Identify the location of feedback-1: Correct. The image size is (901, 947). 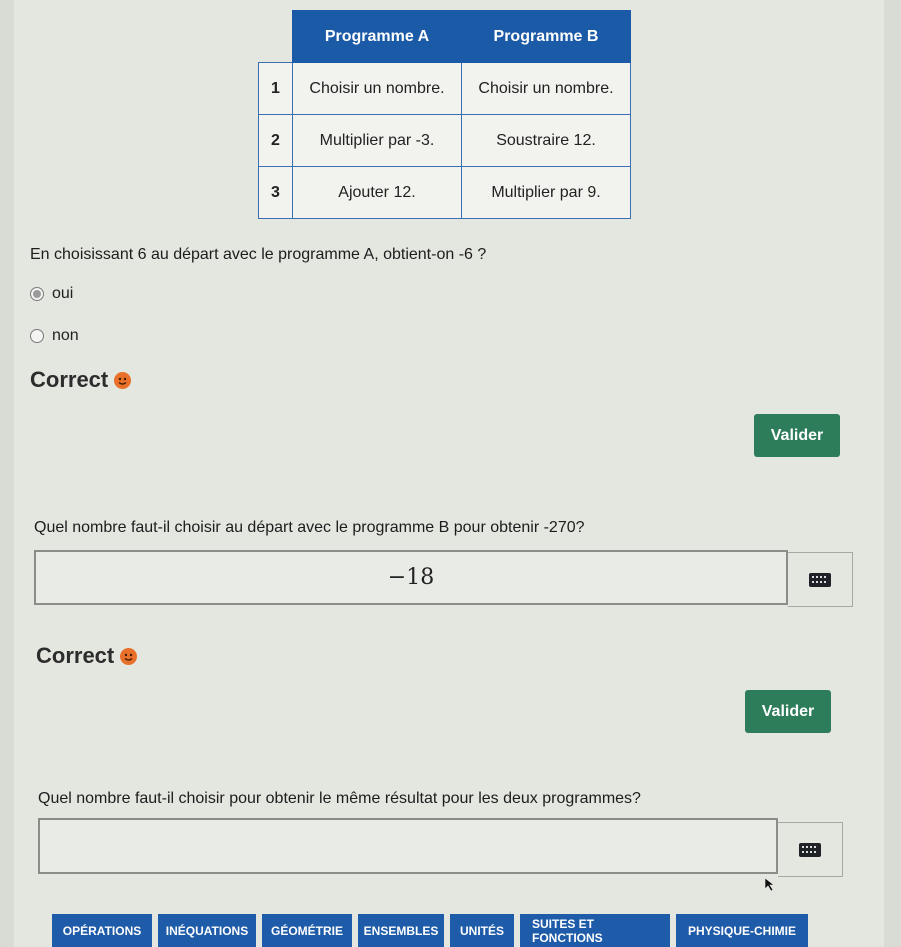
(81, 380).